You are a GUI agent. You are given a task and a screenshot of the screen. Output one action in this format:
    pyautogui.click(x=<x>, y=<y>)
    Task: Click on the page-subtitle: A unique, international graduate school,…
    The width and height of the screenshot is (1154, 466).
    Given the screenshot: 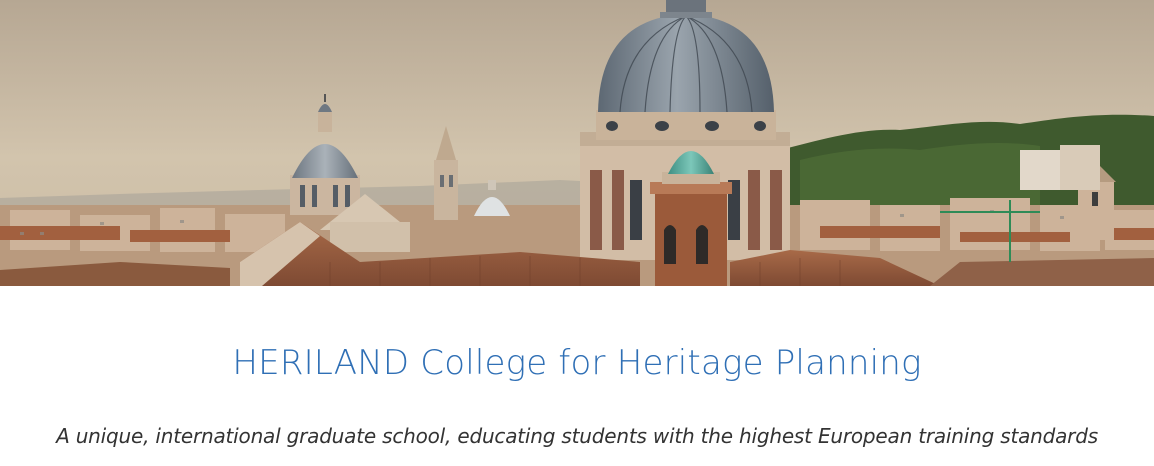 What is the action you would take?
    pyautogui.click(x=577, y=436)
    